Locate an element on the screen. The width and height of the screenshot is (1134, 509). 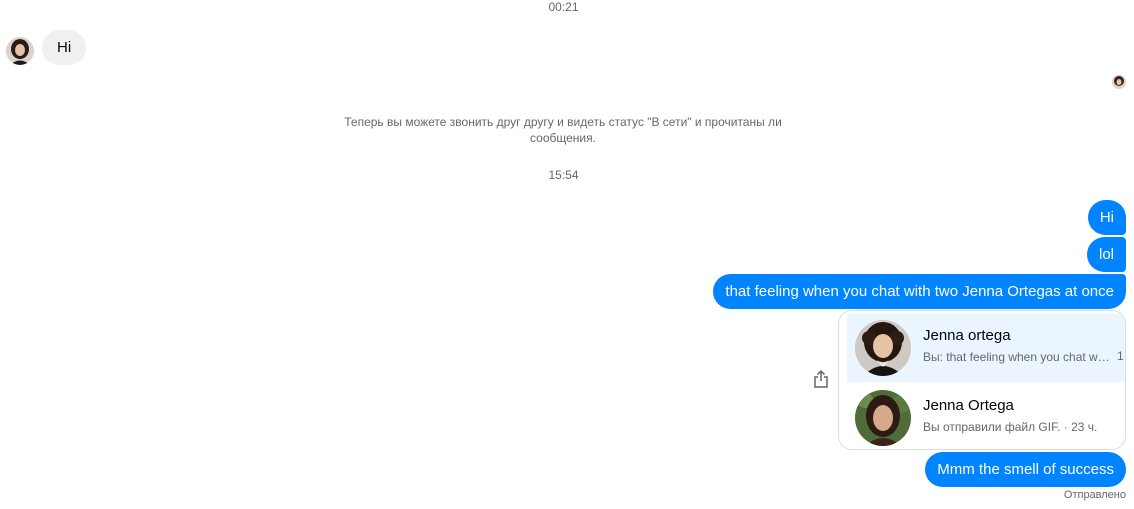
share-icon is located at coordinates (821, 379).